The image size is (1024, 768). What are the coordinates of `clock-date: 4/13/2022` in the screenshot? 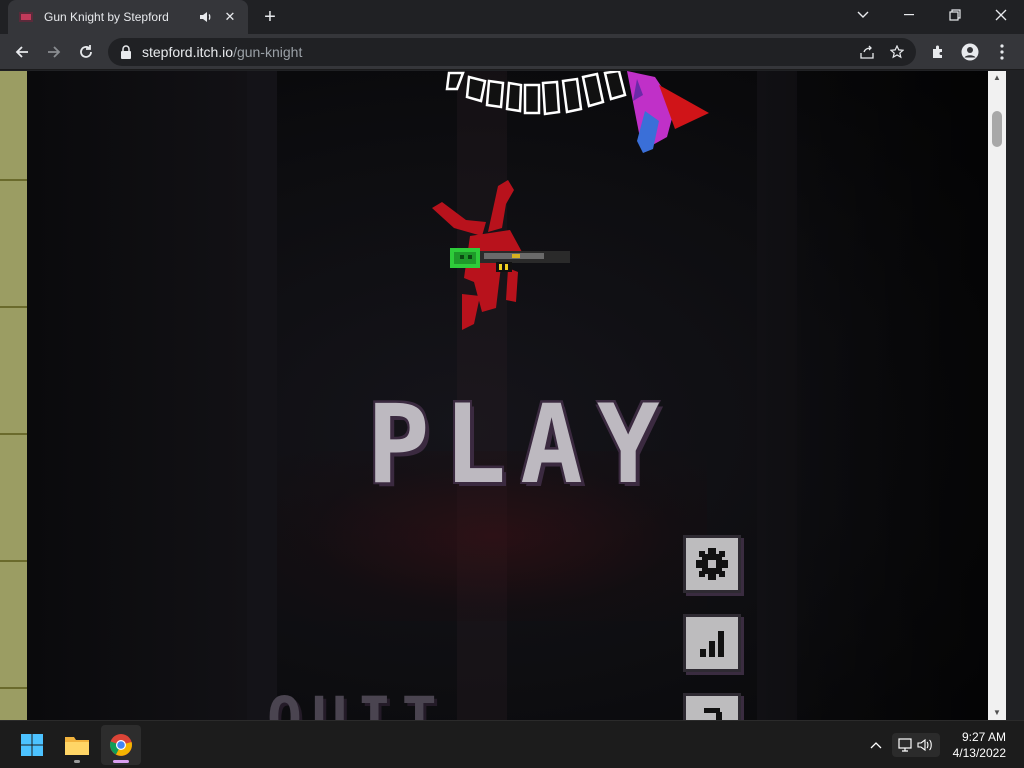 It's located at (979, 753).